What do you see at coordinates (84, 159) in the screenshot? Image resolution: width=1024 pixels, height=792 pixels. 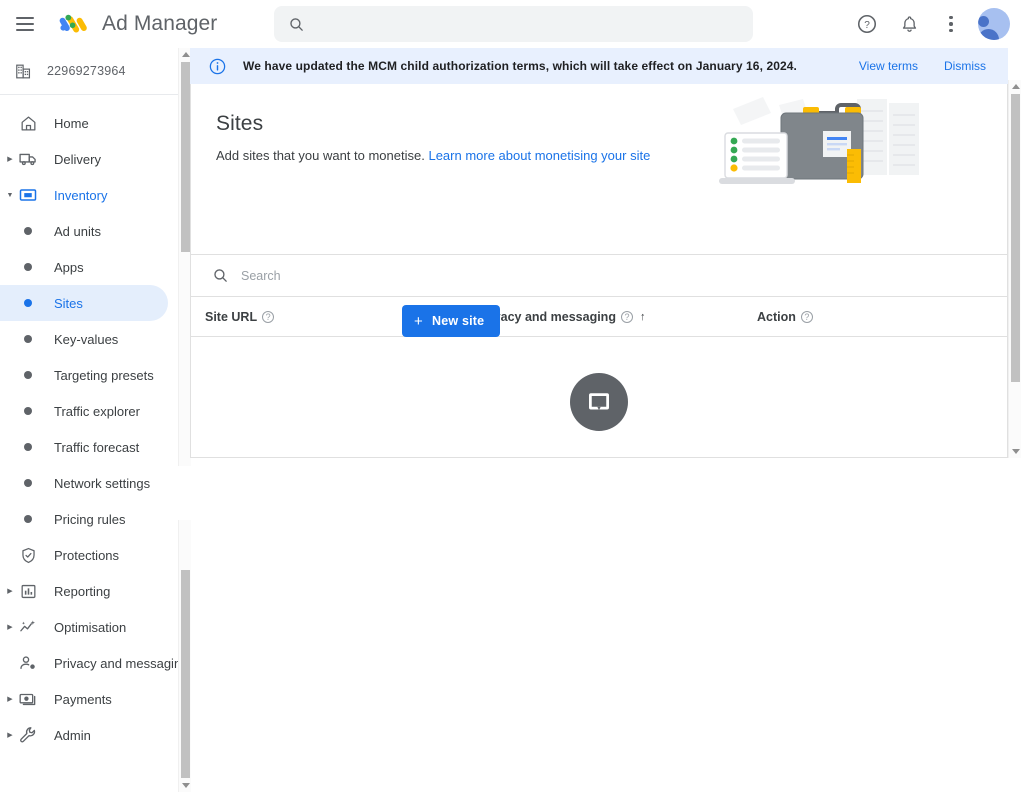 I see `sidebar-item-delivery: ▶ Delivery` at bounding box center [84, 159].